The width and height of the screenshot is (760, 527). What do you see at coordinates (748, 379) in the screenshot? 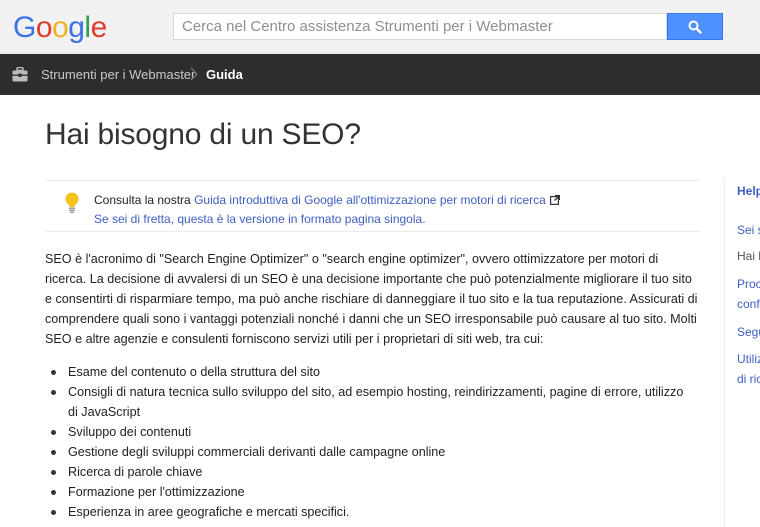
I see `sidebar-item-4b: di ric` at bounding box center [748, 379].